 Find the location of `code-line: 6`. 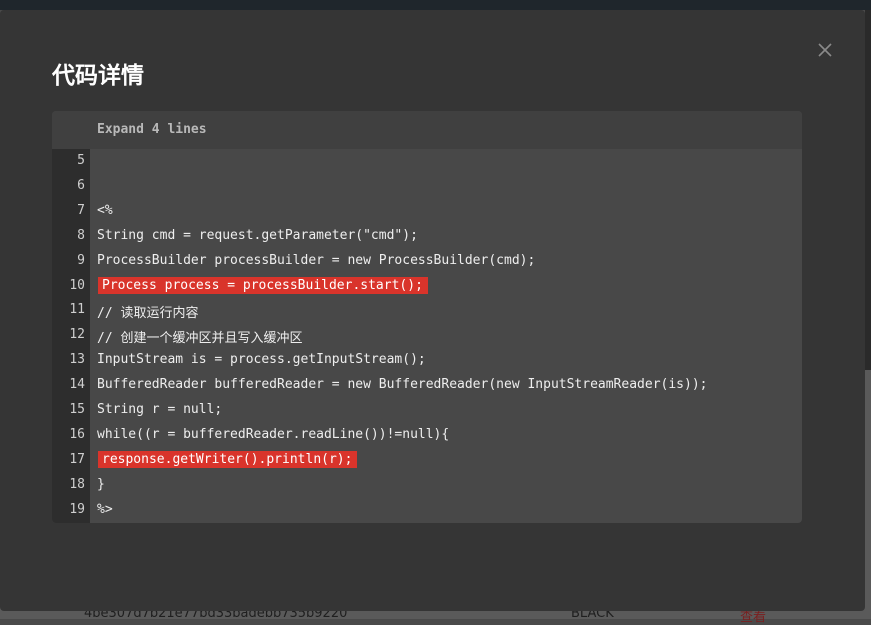

code-line: 6 is located at coordinates (427, 186).